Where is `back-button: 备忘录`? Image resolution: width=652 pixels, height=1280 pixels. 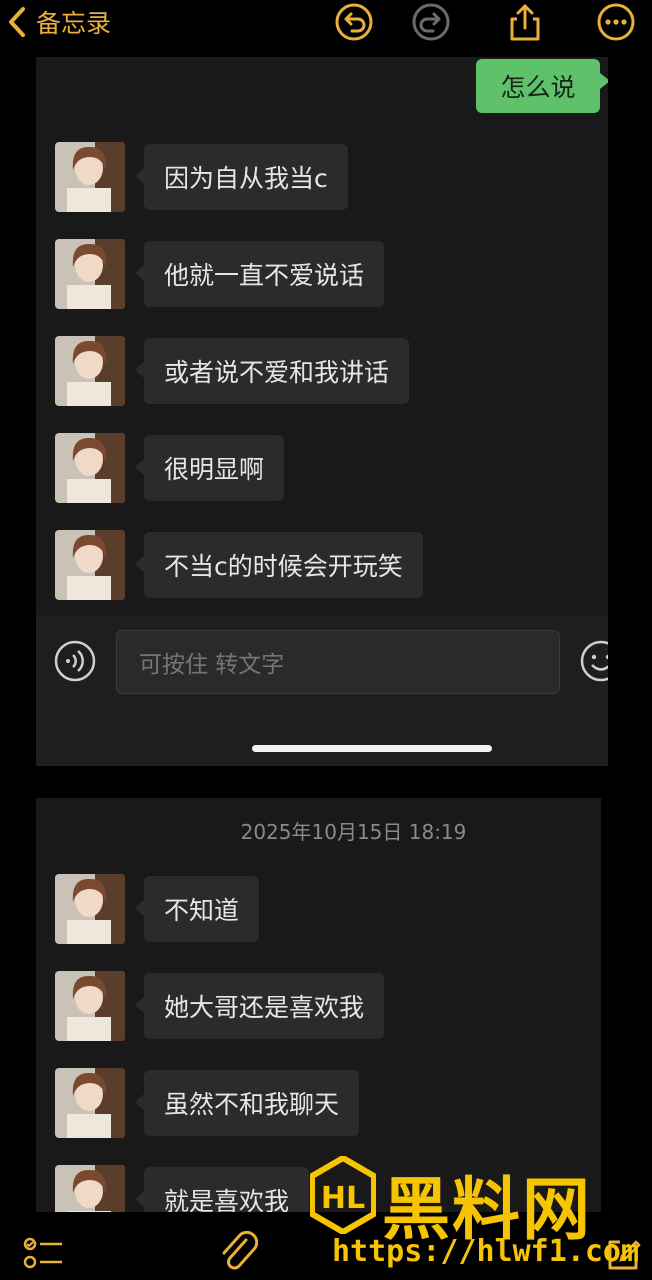 back-button: 备忘录 is located at coordinates (58, 22).